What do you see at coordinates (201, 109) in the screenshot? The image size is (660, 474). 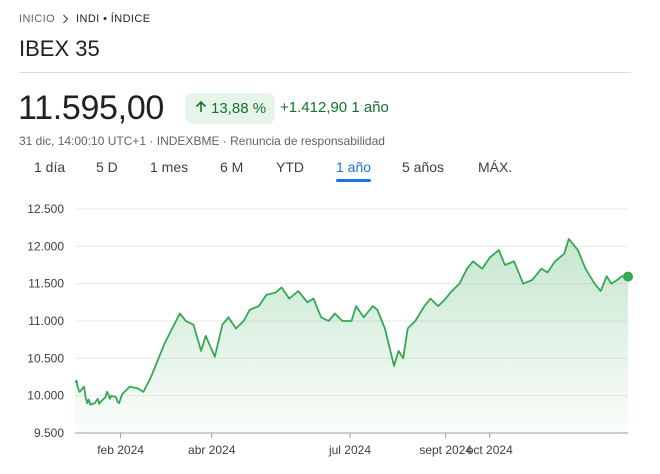 I see `arrow-up-icon` at bounding box center [201, 109].